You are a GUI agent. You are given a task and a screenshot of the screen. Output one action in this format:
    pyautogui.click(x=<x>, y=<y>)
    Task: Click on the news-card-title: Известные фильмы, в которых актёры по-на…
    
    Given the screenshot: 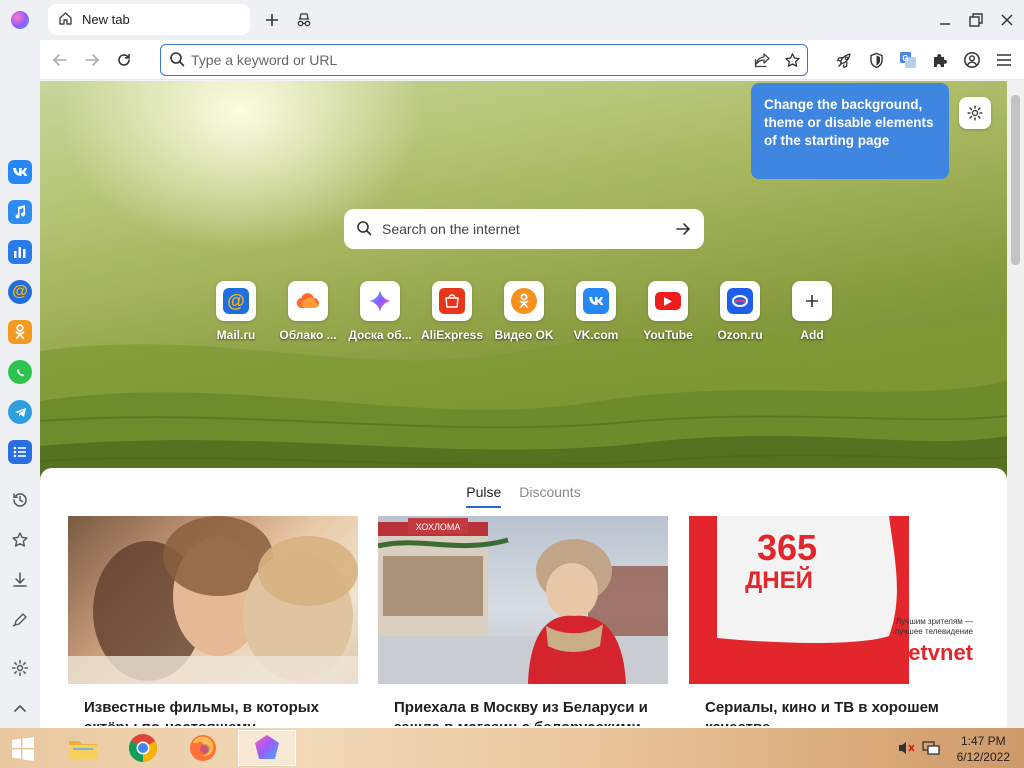 What is the action you would take?
    pyautogui.click(x=201, y=712)
    